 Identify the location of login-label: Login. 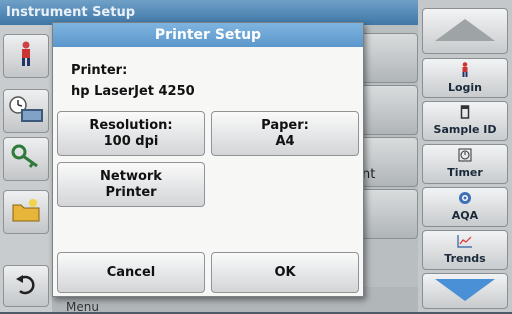
(465, 87).